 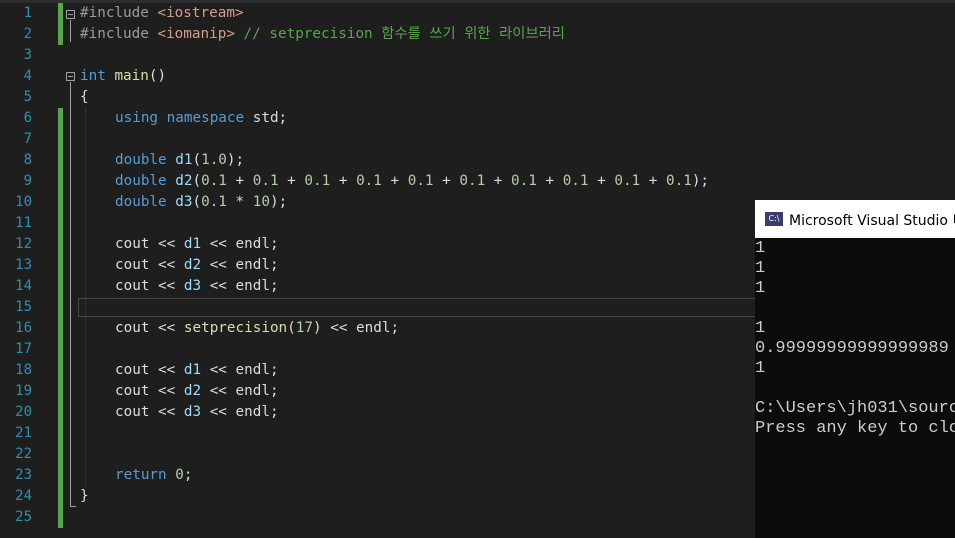 What do you see at coordinates (855, 428) in the screenshot?
I see `console-output-line: Press any key to close this window . . .` at bounding box center [855, 428].